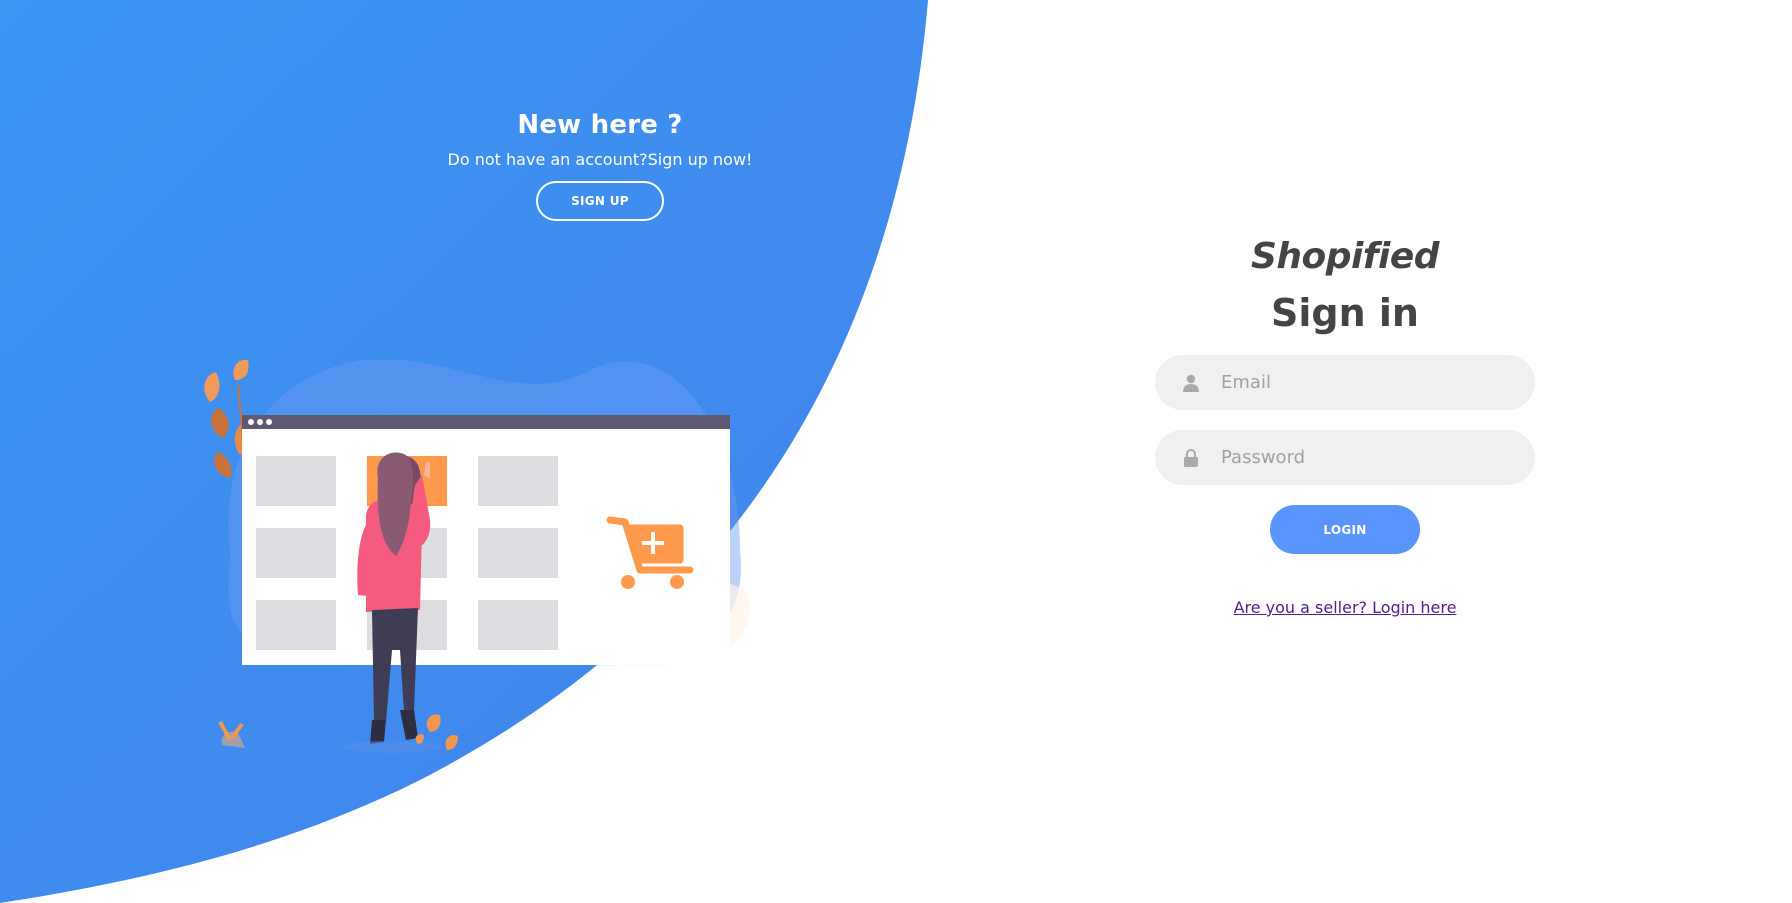 The height and width of the screenshot is (903, 1792). What do you see at coordinates (1367, 457) in the screenshot?
I see `password-input` at bounding box center [1367, 457].